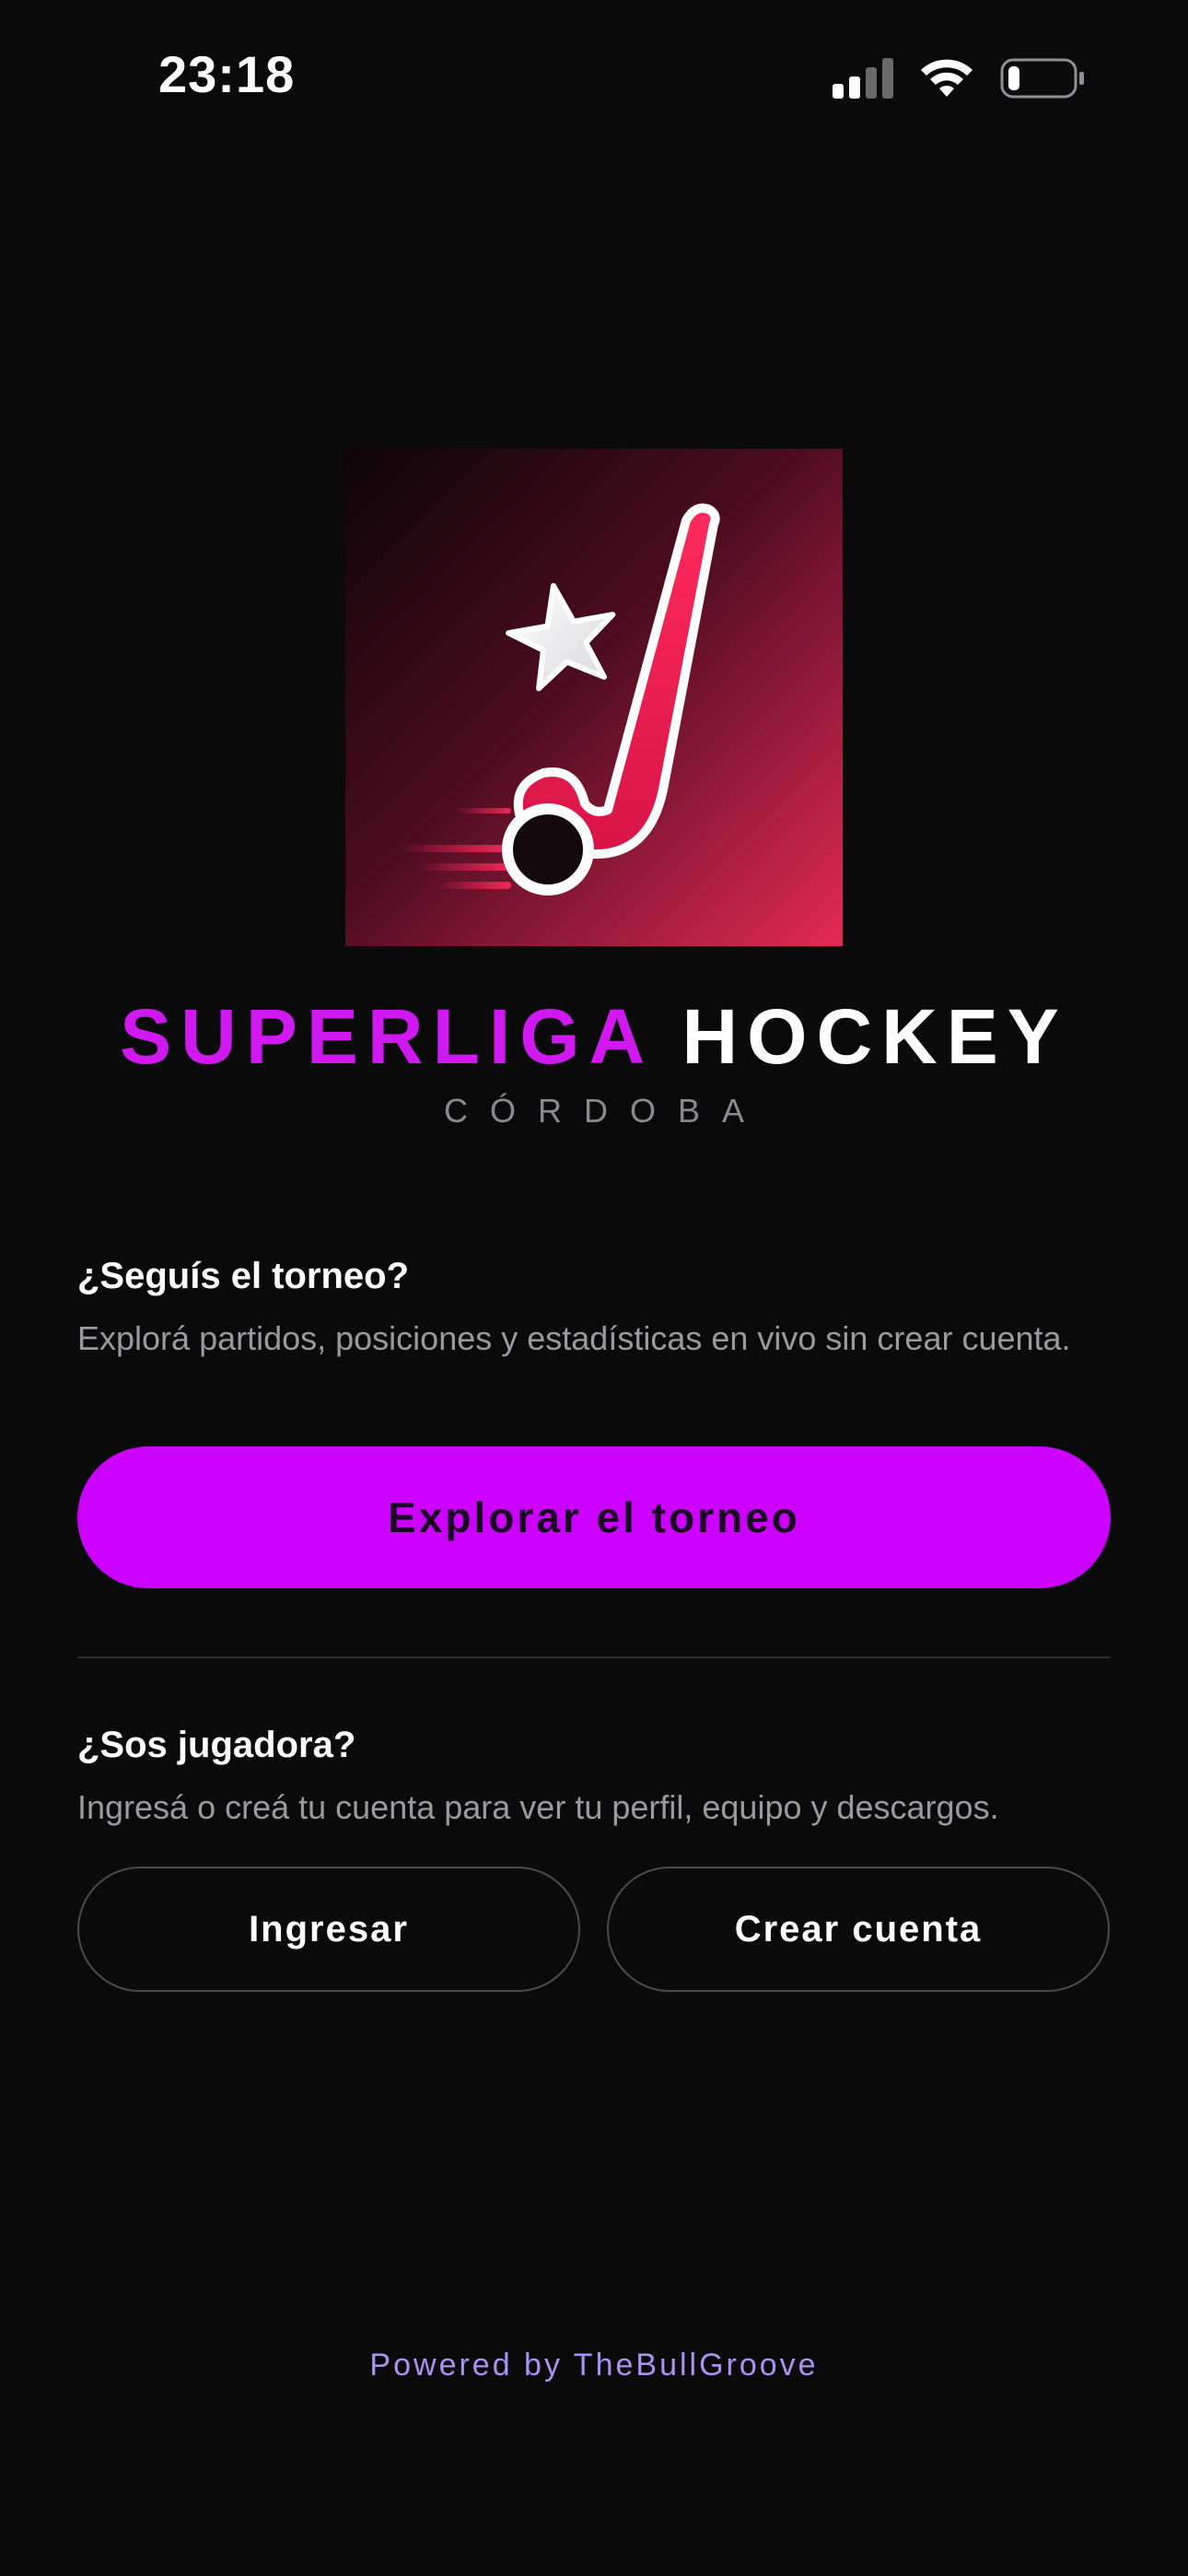  I want to click on signal-icon, so click(863, 78).